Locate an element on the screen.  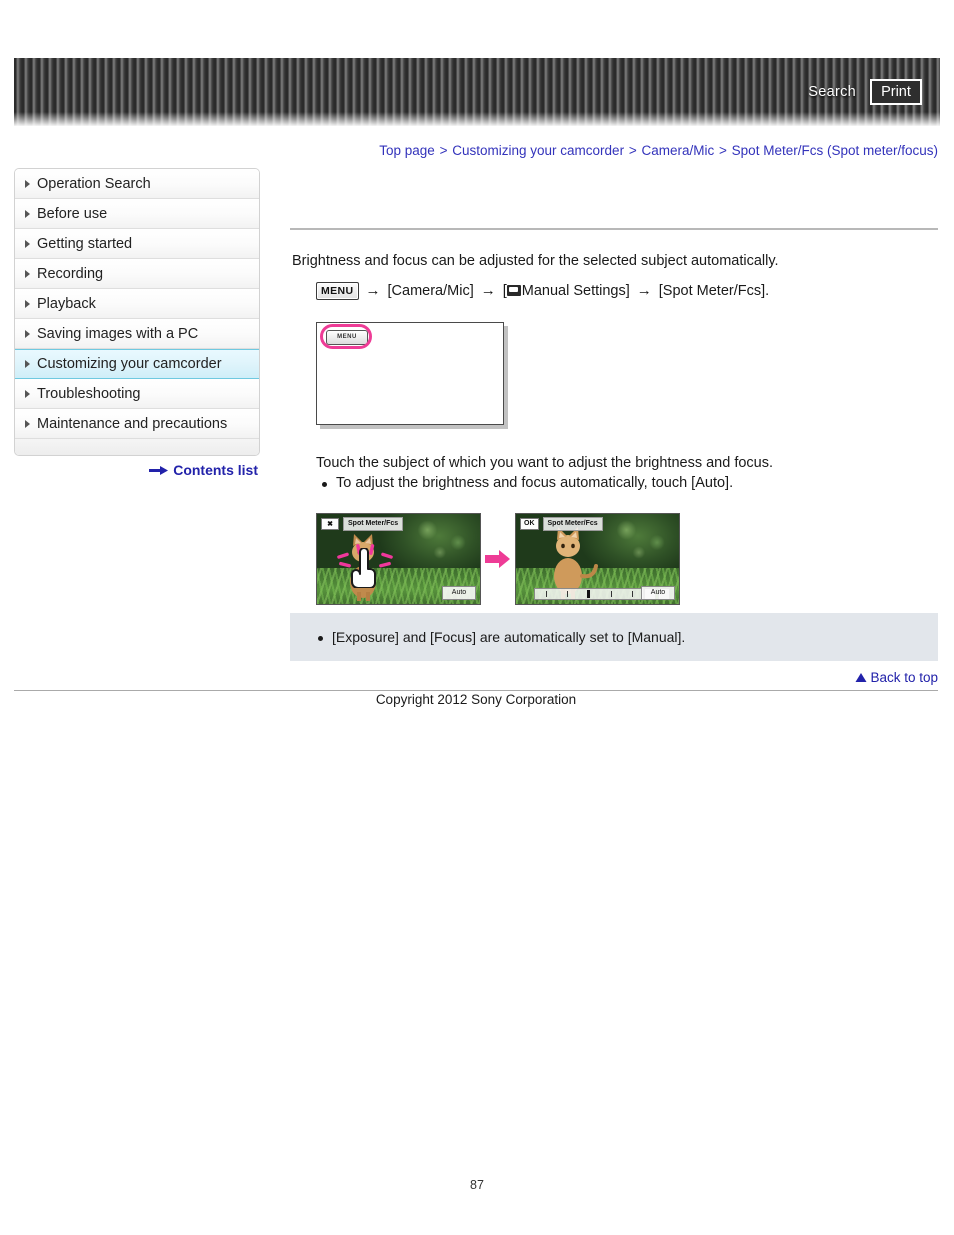
sidebar-item-label: Operation Search is located at coordinates (94, 183).